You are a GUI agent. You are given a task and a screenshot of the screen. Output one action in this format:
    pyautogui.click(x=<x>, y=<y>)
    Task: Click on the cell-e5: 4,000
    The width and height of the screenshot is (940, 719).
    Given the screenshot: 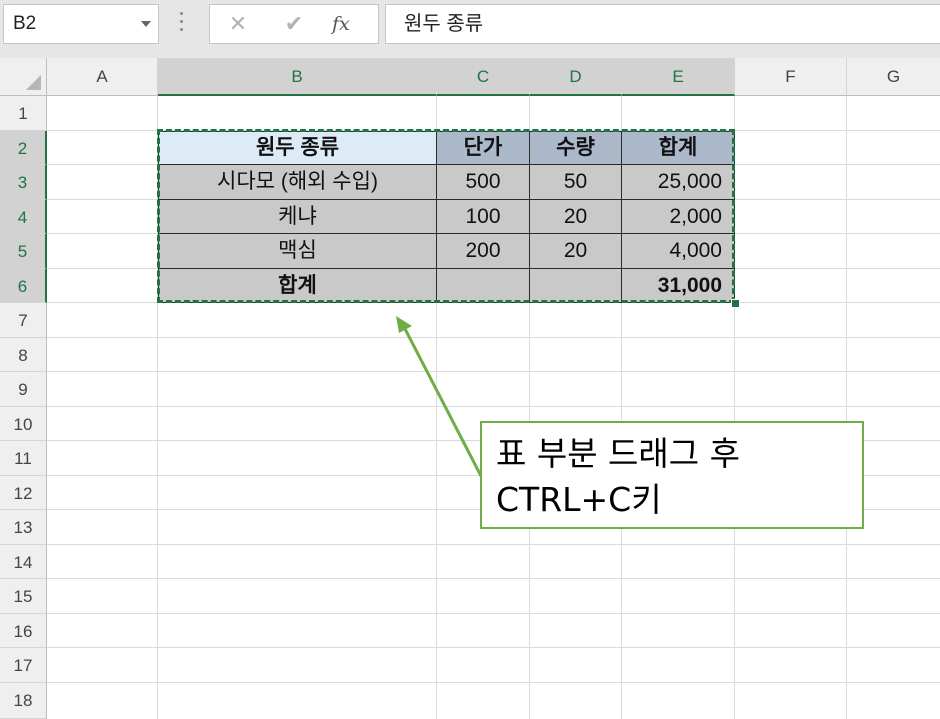 What is the action you would take?
    pyautogui.click(x=678, y=251)
    